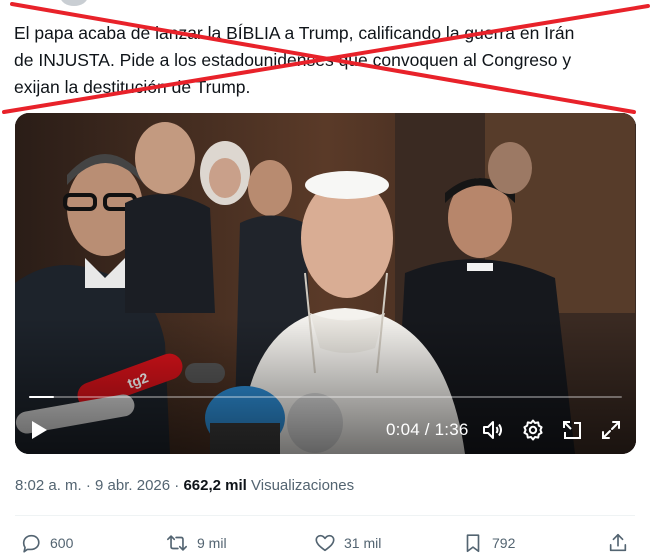  I want to click on like-button: 31 mil, so click(347, 543).